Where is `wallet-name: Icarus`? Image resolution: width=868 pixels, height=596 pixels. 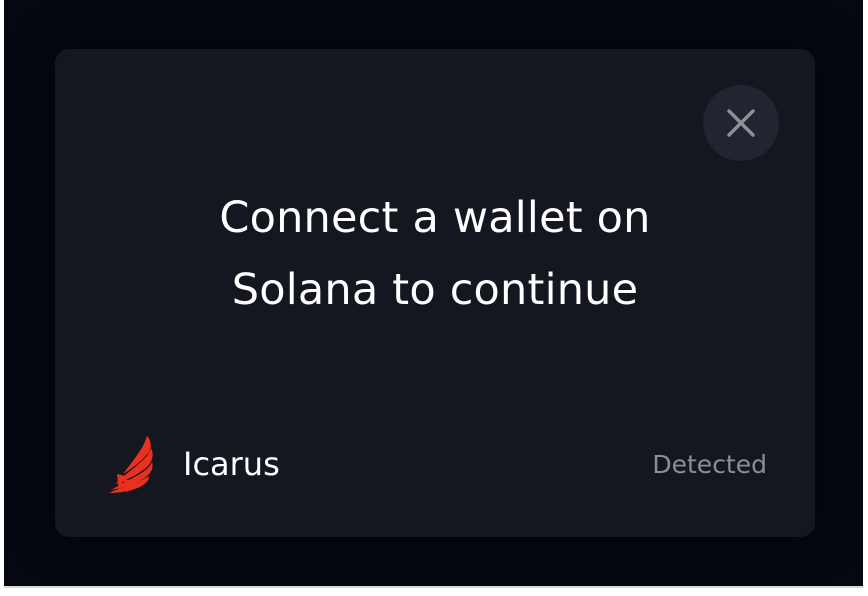 wallet-name: Icarus is located at coordinates (231, 464).